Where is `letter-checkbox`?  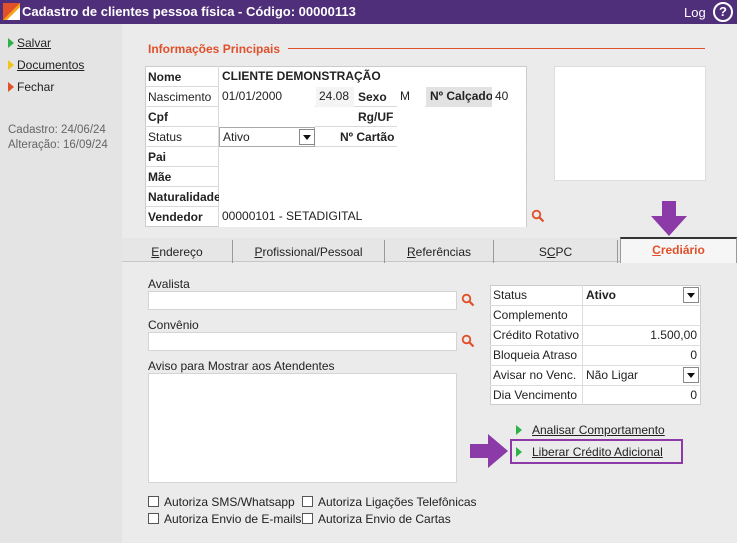
letter-checkbox is located at coordinates (307, 518).